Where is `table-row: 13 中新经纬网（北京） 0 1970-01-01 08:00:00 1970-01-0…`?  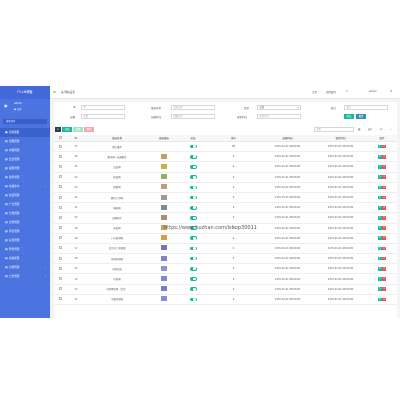
table-row: 13 中新经纬网（北京） 0 1970-01-01 08:00:00 1970-01-0… is located at coordinates (225, 289).